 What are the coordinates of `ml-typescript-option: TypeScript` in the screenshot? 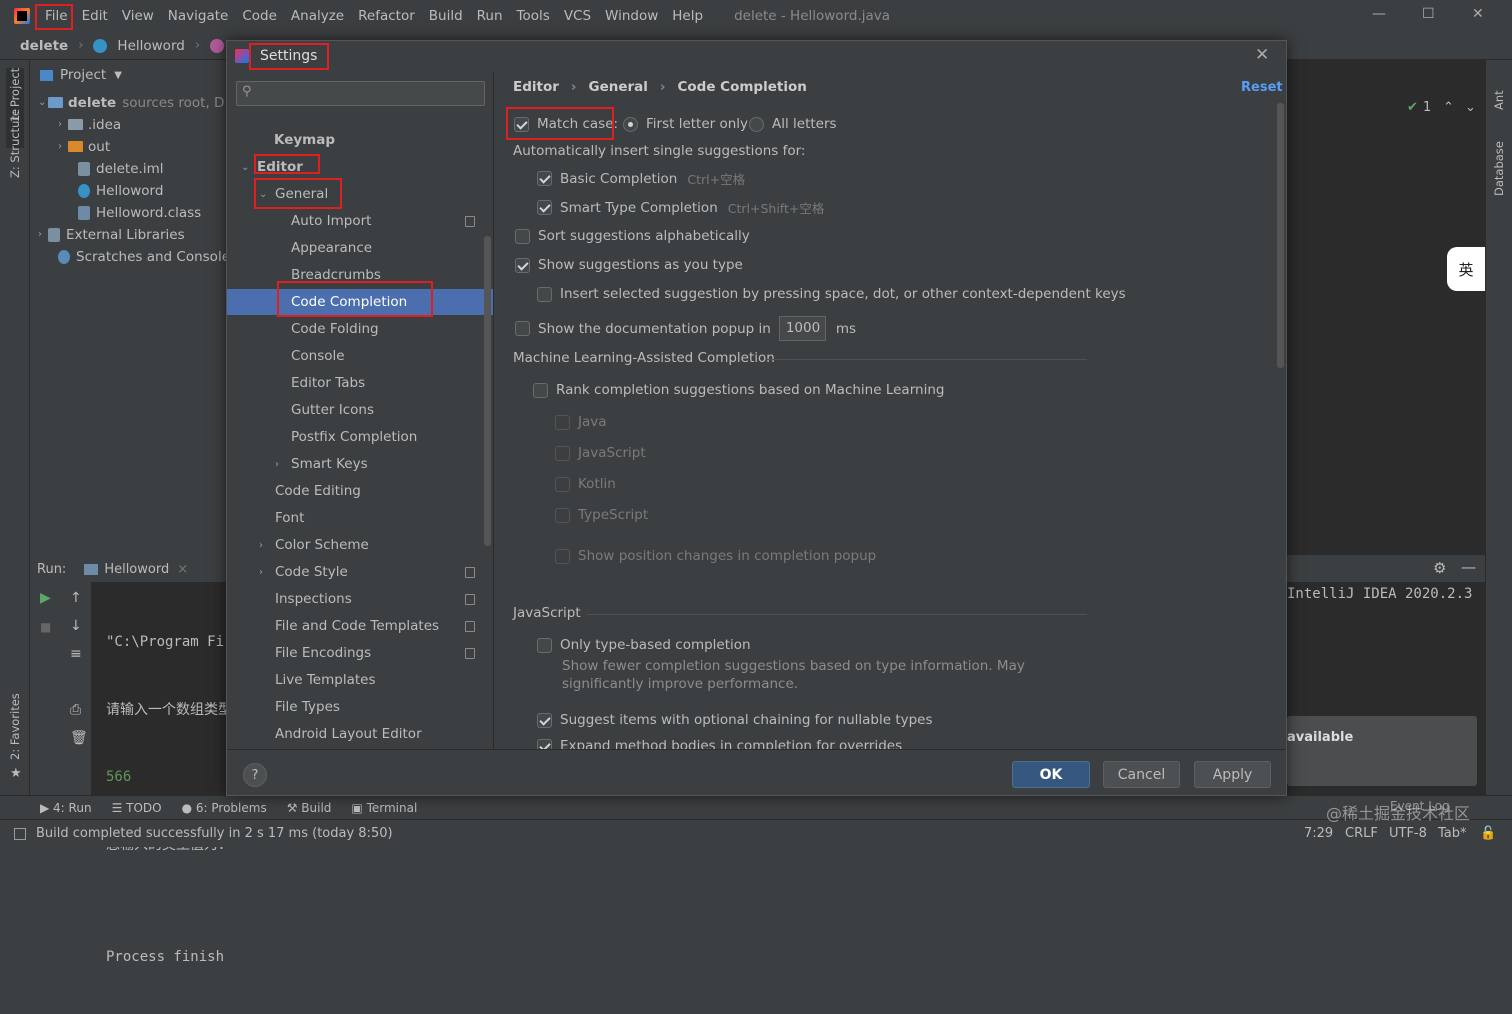 It's located at (601, 515).